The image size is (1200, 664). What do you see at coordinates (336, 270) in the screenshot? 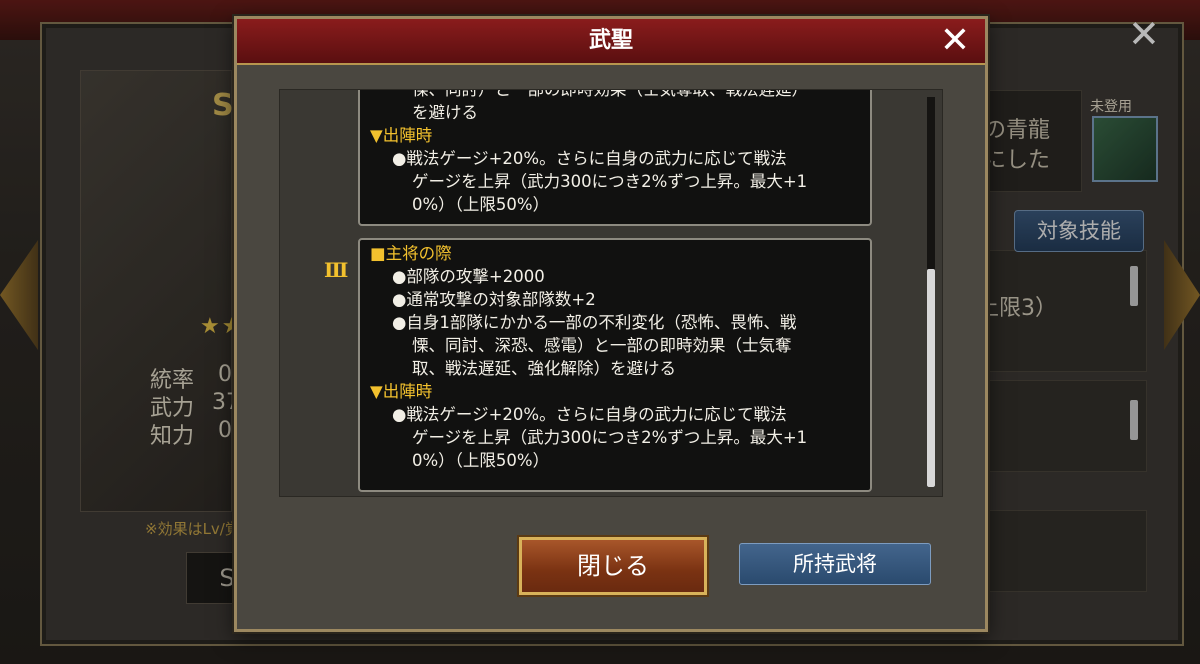
I see `skill-level-roman-numeral: Ⅲ` at bounding box center [336, 270].